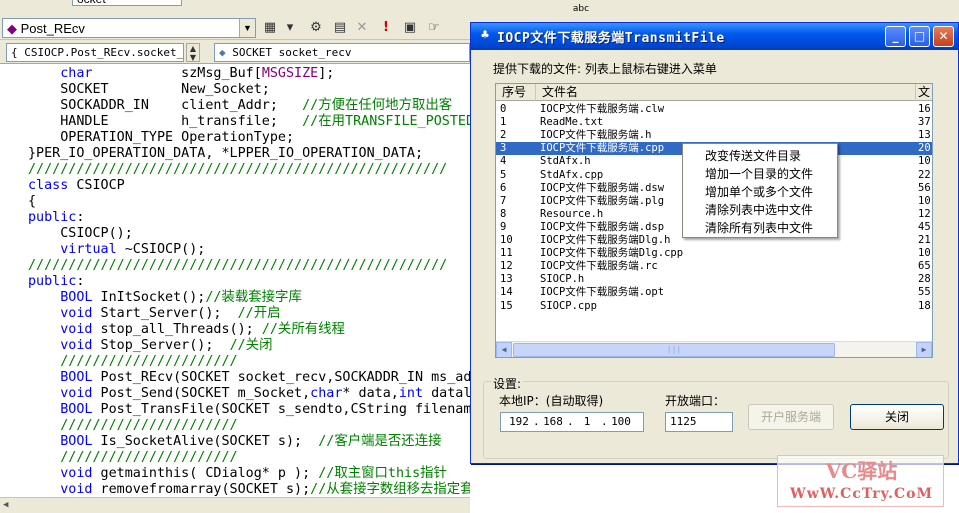  I want to click on code-token: //在用TRANSFILE_POSTED, so click(386, 121).